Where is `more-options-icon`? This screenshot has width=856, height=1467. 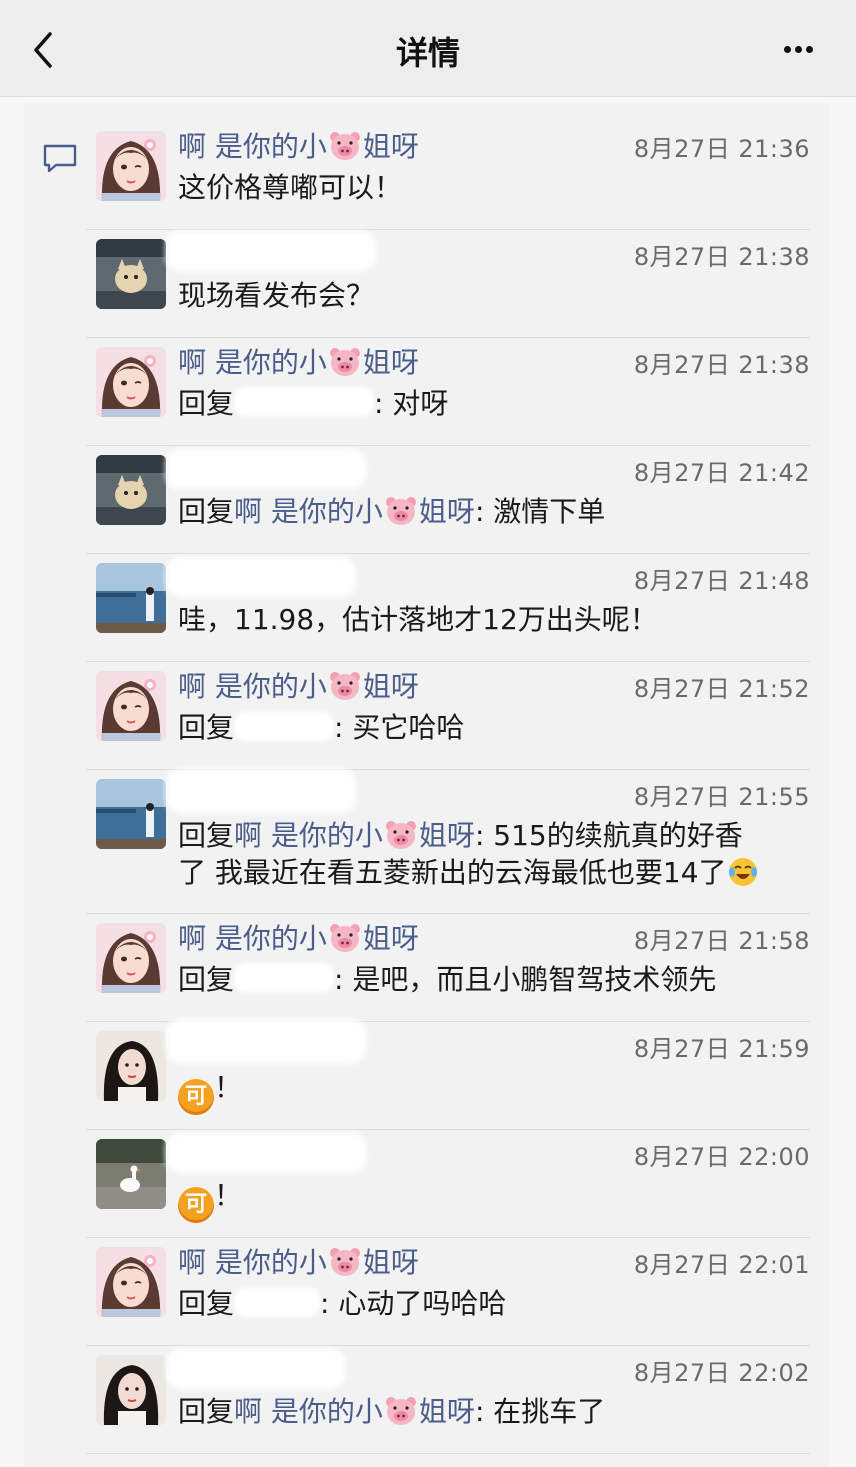
more-options-icon is located at coordinates (804, 50).